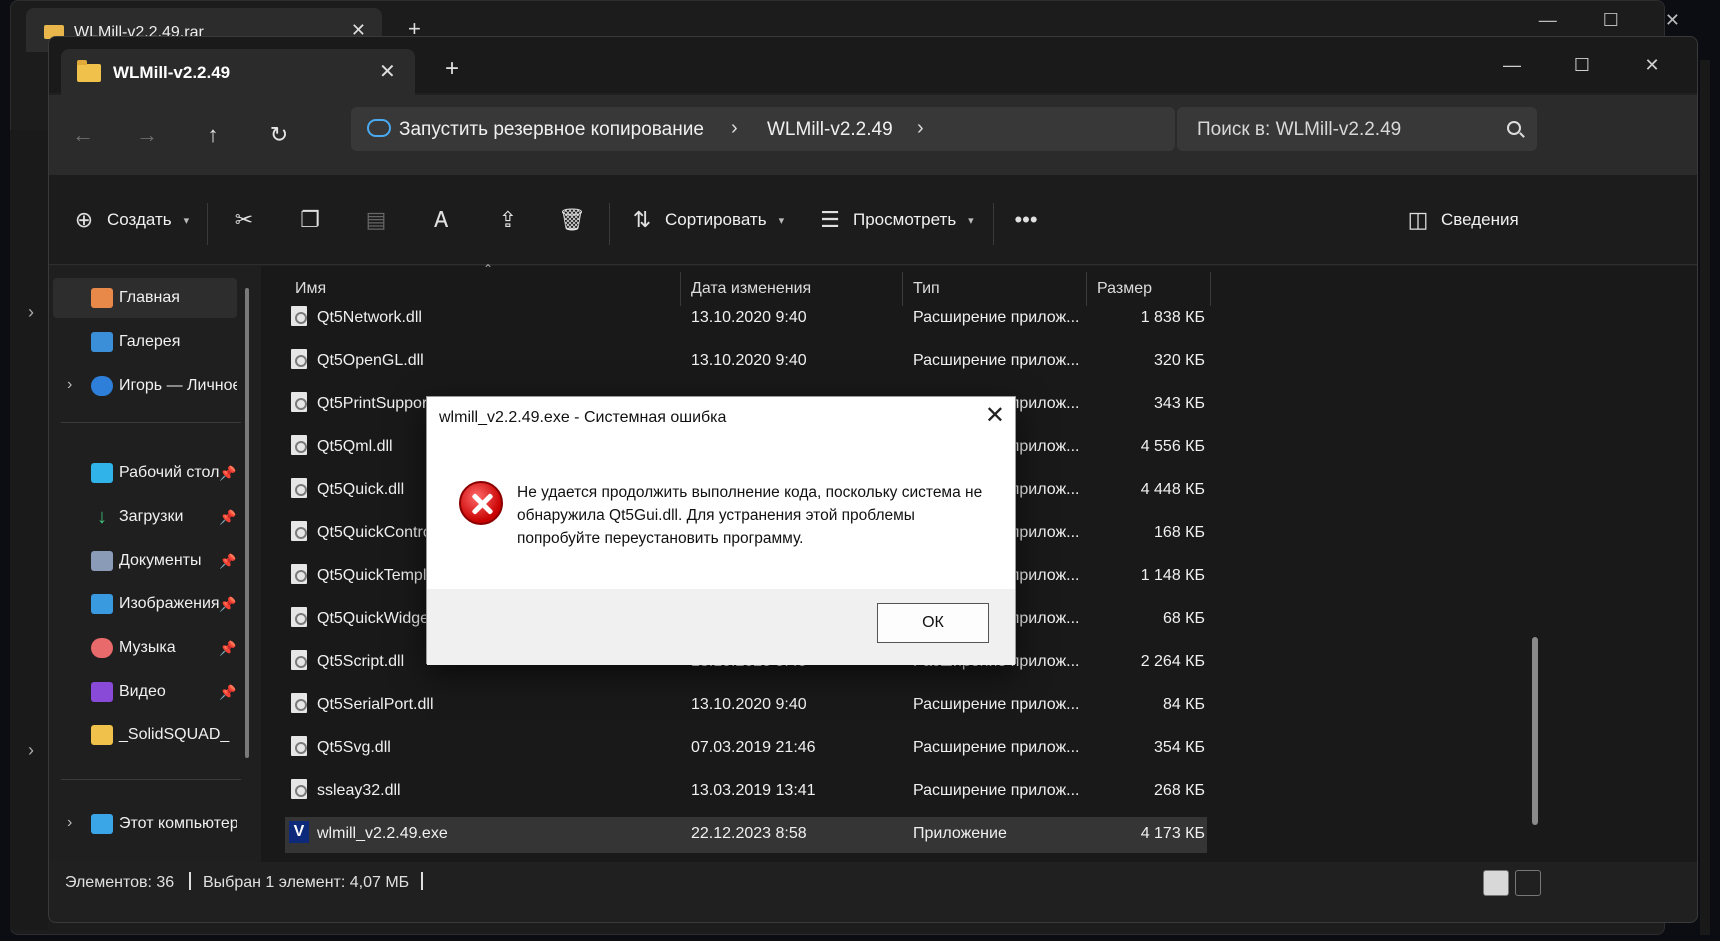 The height and width of the screenshot is (941, 1720). I want to click on item-count: Элементов: 36, so click(120, 882).